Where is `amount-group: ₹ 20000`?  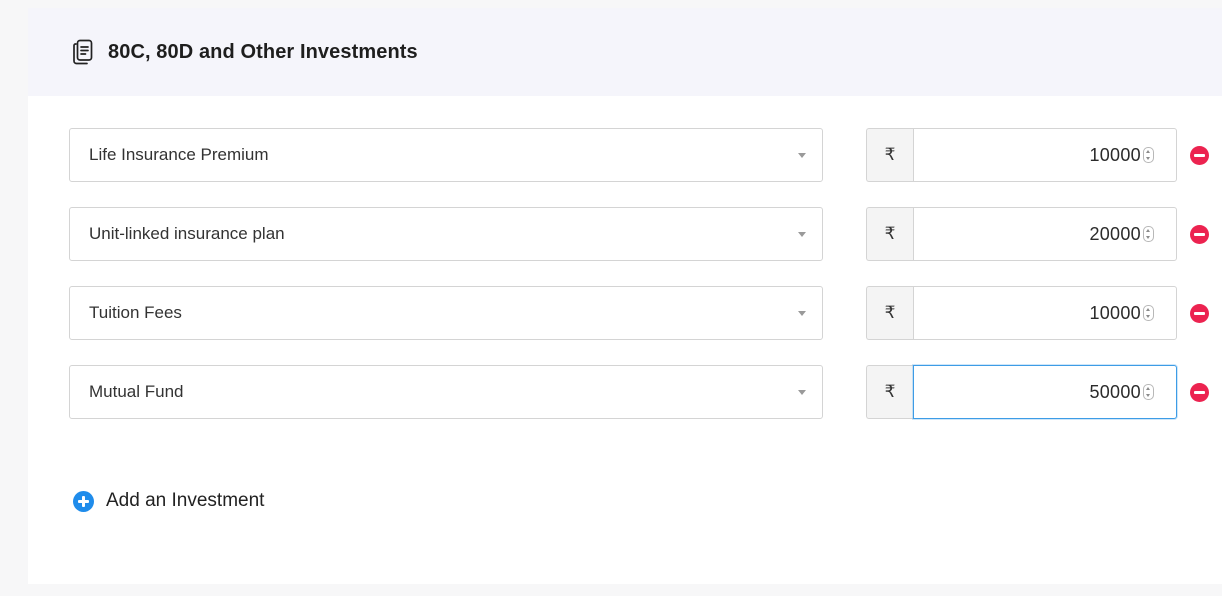
amount-group: ₹ 20000 is located at coordinates (1021, 234).